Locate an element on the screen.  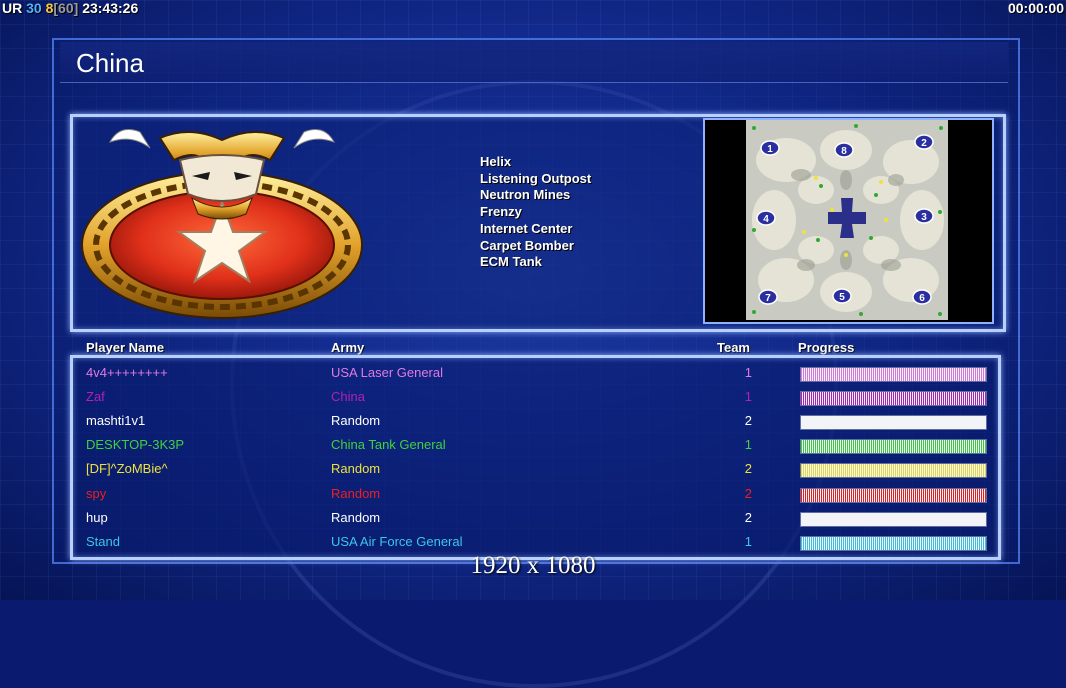
start-label: 6 is located at coordinates (922, 298).